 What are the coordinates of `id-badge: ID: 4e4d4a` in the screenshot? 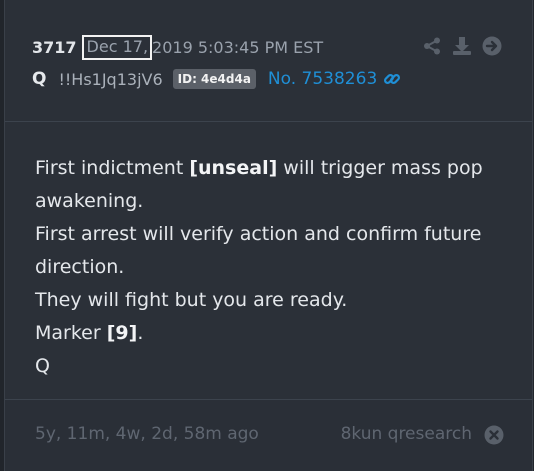 It's located at (214, 79).